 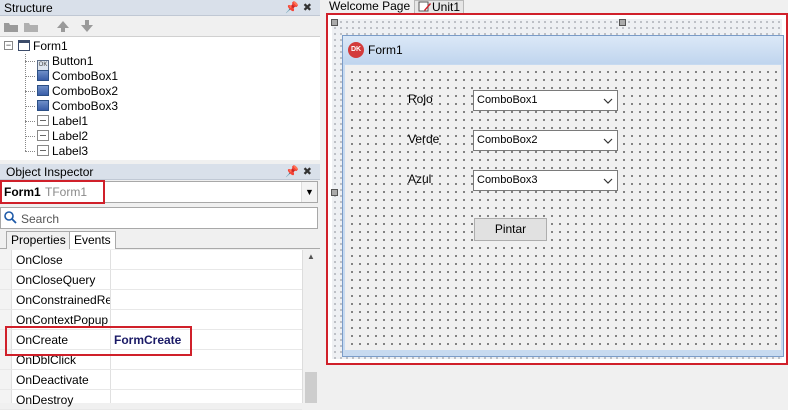 What do you see at coordinates (310, 326) in the screenshot?
I see `events-scrollbar: ▲` at bounding box center [310, 326].